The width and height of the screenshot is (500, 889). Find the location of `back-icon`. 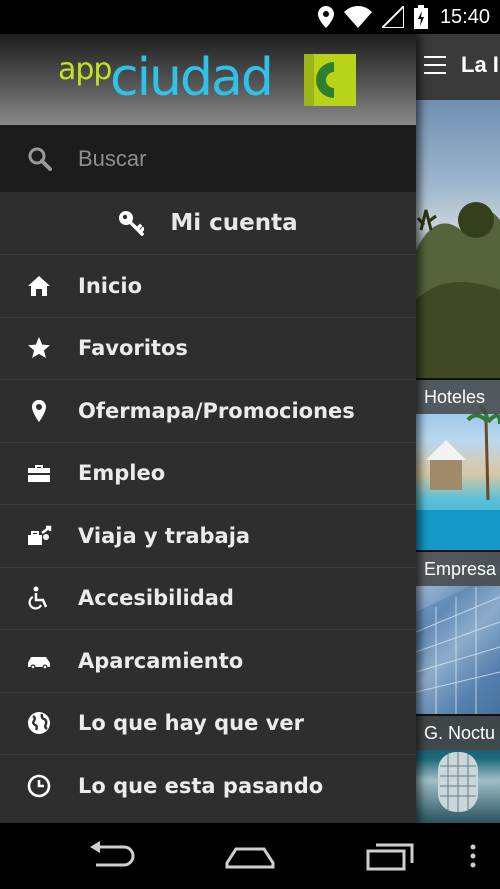

back-icon is located at coordinates (111, 856).